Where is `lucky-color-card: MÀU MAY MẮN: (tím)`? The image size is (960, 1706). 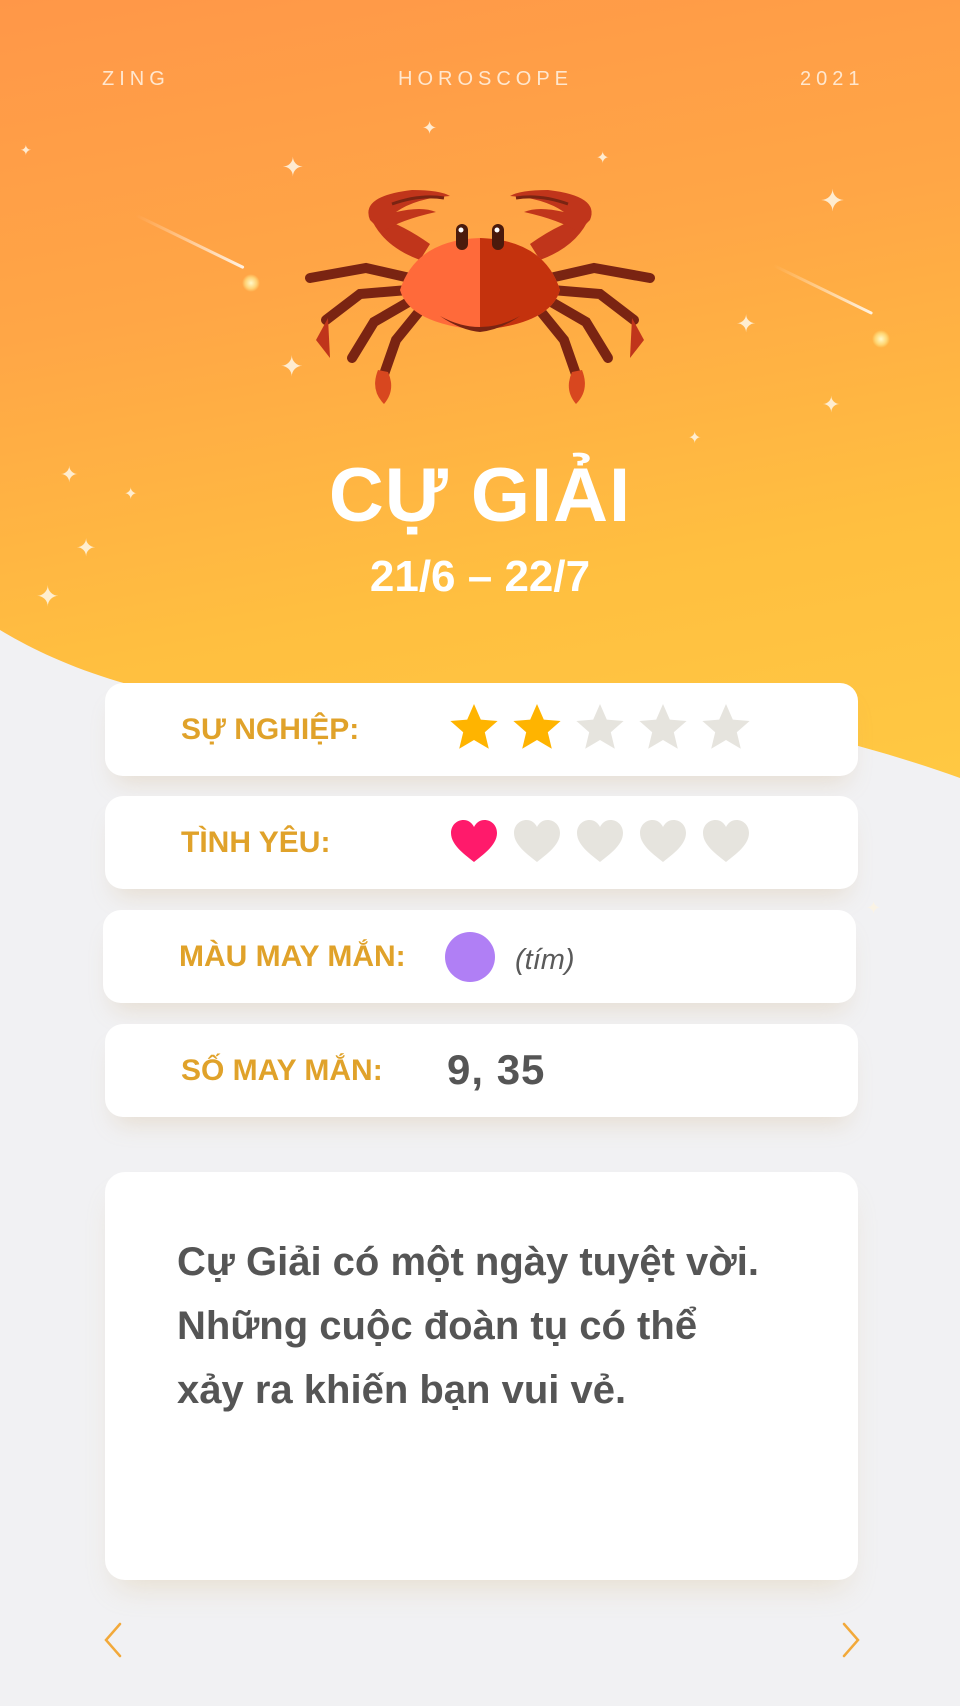
lucky-color-card: MÀU MAY MẮN: (tím) is located at coordinates (479, 956).